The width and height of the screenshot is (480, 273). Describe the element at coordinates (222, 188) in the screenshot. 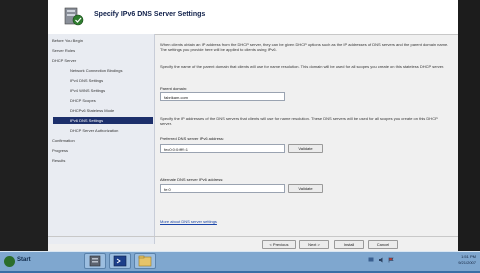

I see `alternate-dns-input: fe:0` at that location.